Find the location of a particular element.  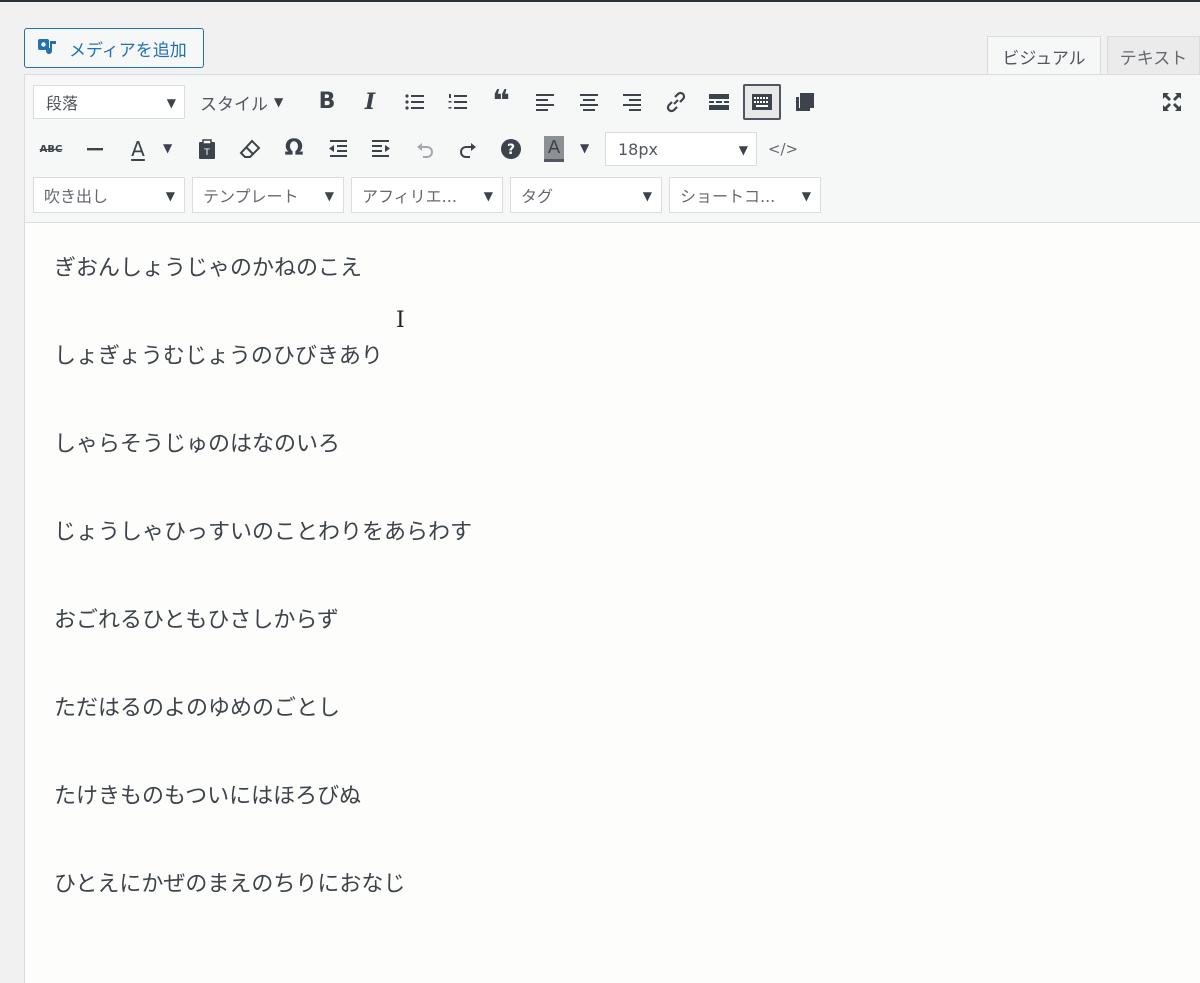

quote-icon: ❝ is located at coordinates (501, 101).